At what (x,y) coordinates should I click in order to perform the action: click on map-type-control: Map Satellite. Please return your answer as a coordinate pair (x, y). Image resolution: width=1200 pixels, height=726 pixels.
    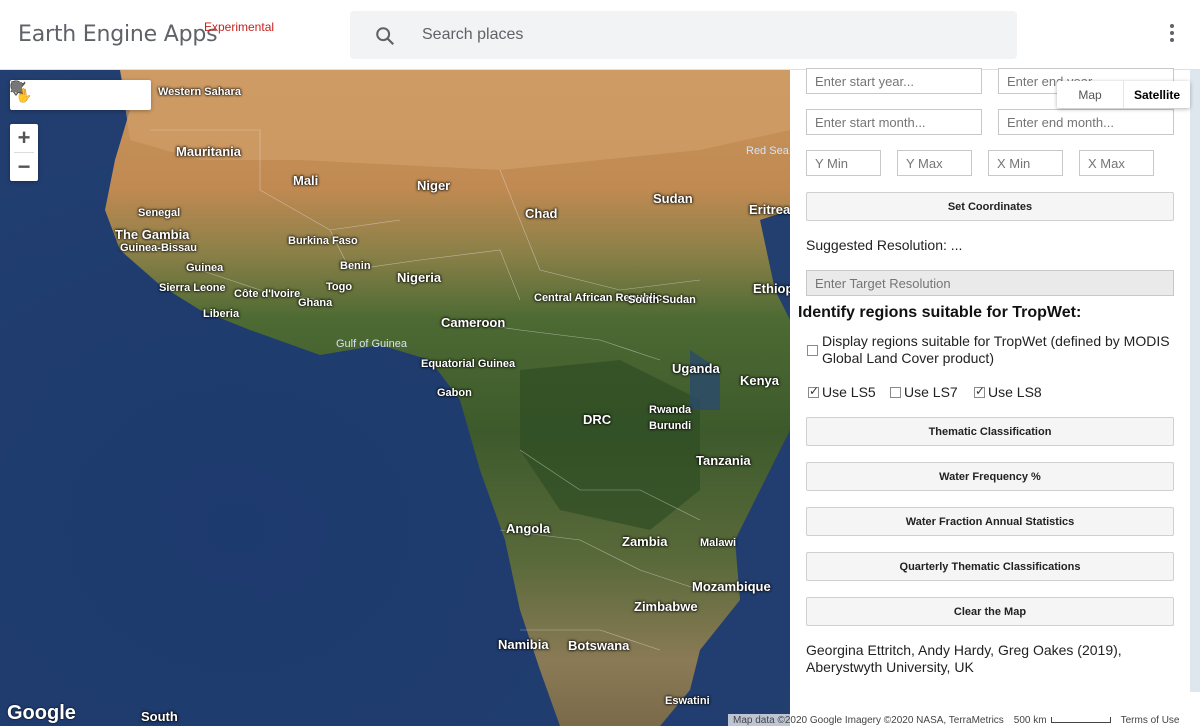
    Looking at the image, I should click on (1123, 94).